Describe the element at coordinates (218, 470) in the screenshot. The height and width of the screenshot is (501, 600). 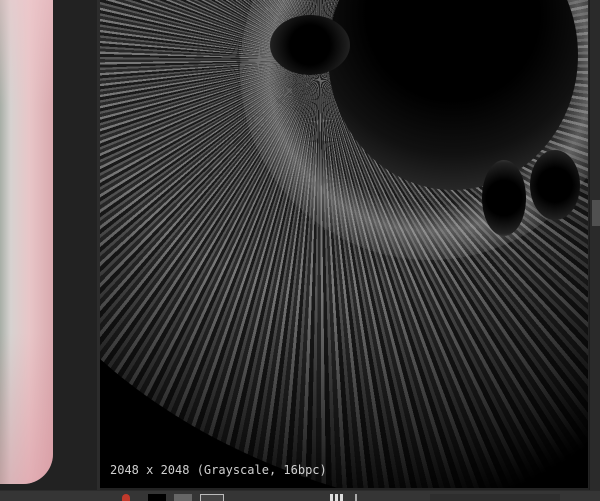
I see `image-info-label: 2048 x 2048 (Grayscale, 16bpc)` at that location.